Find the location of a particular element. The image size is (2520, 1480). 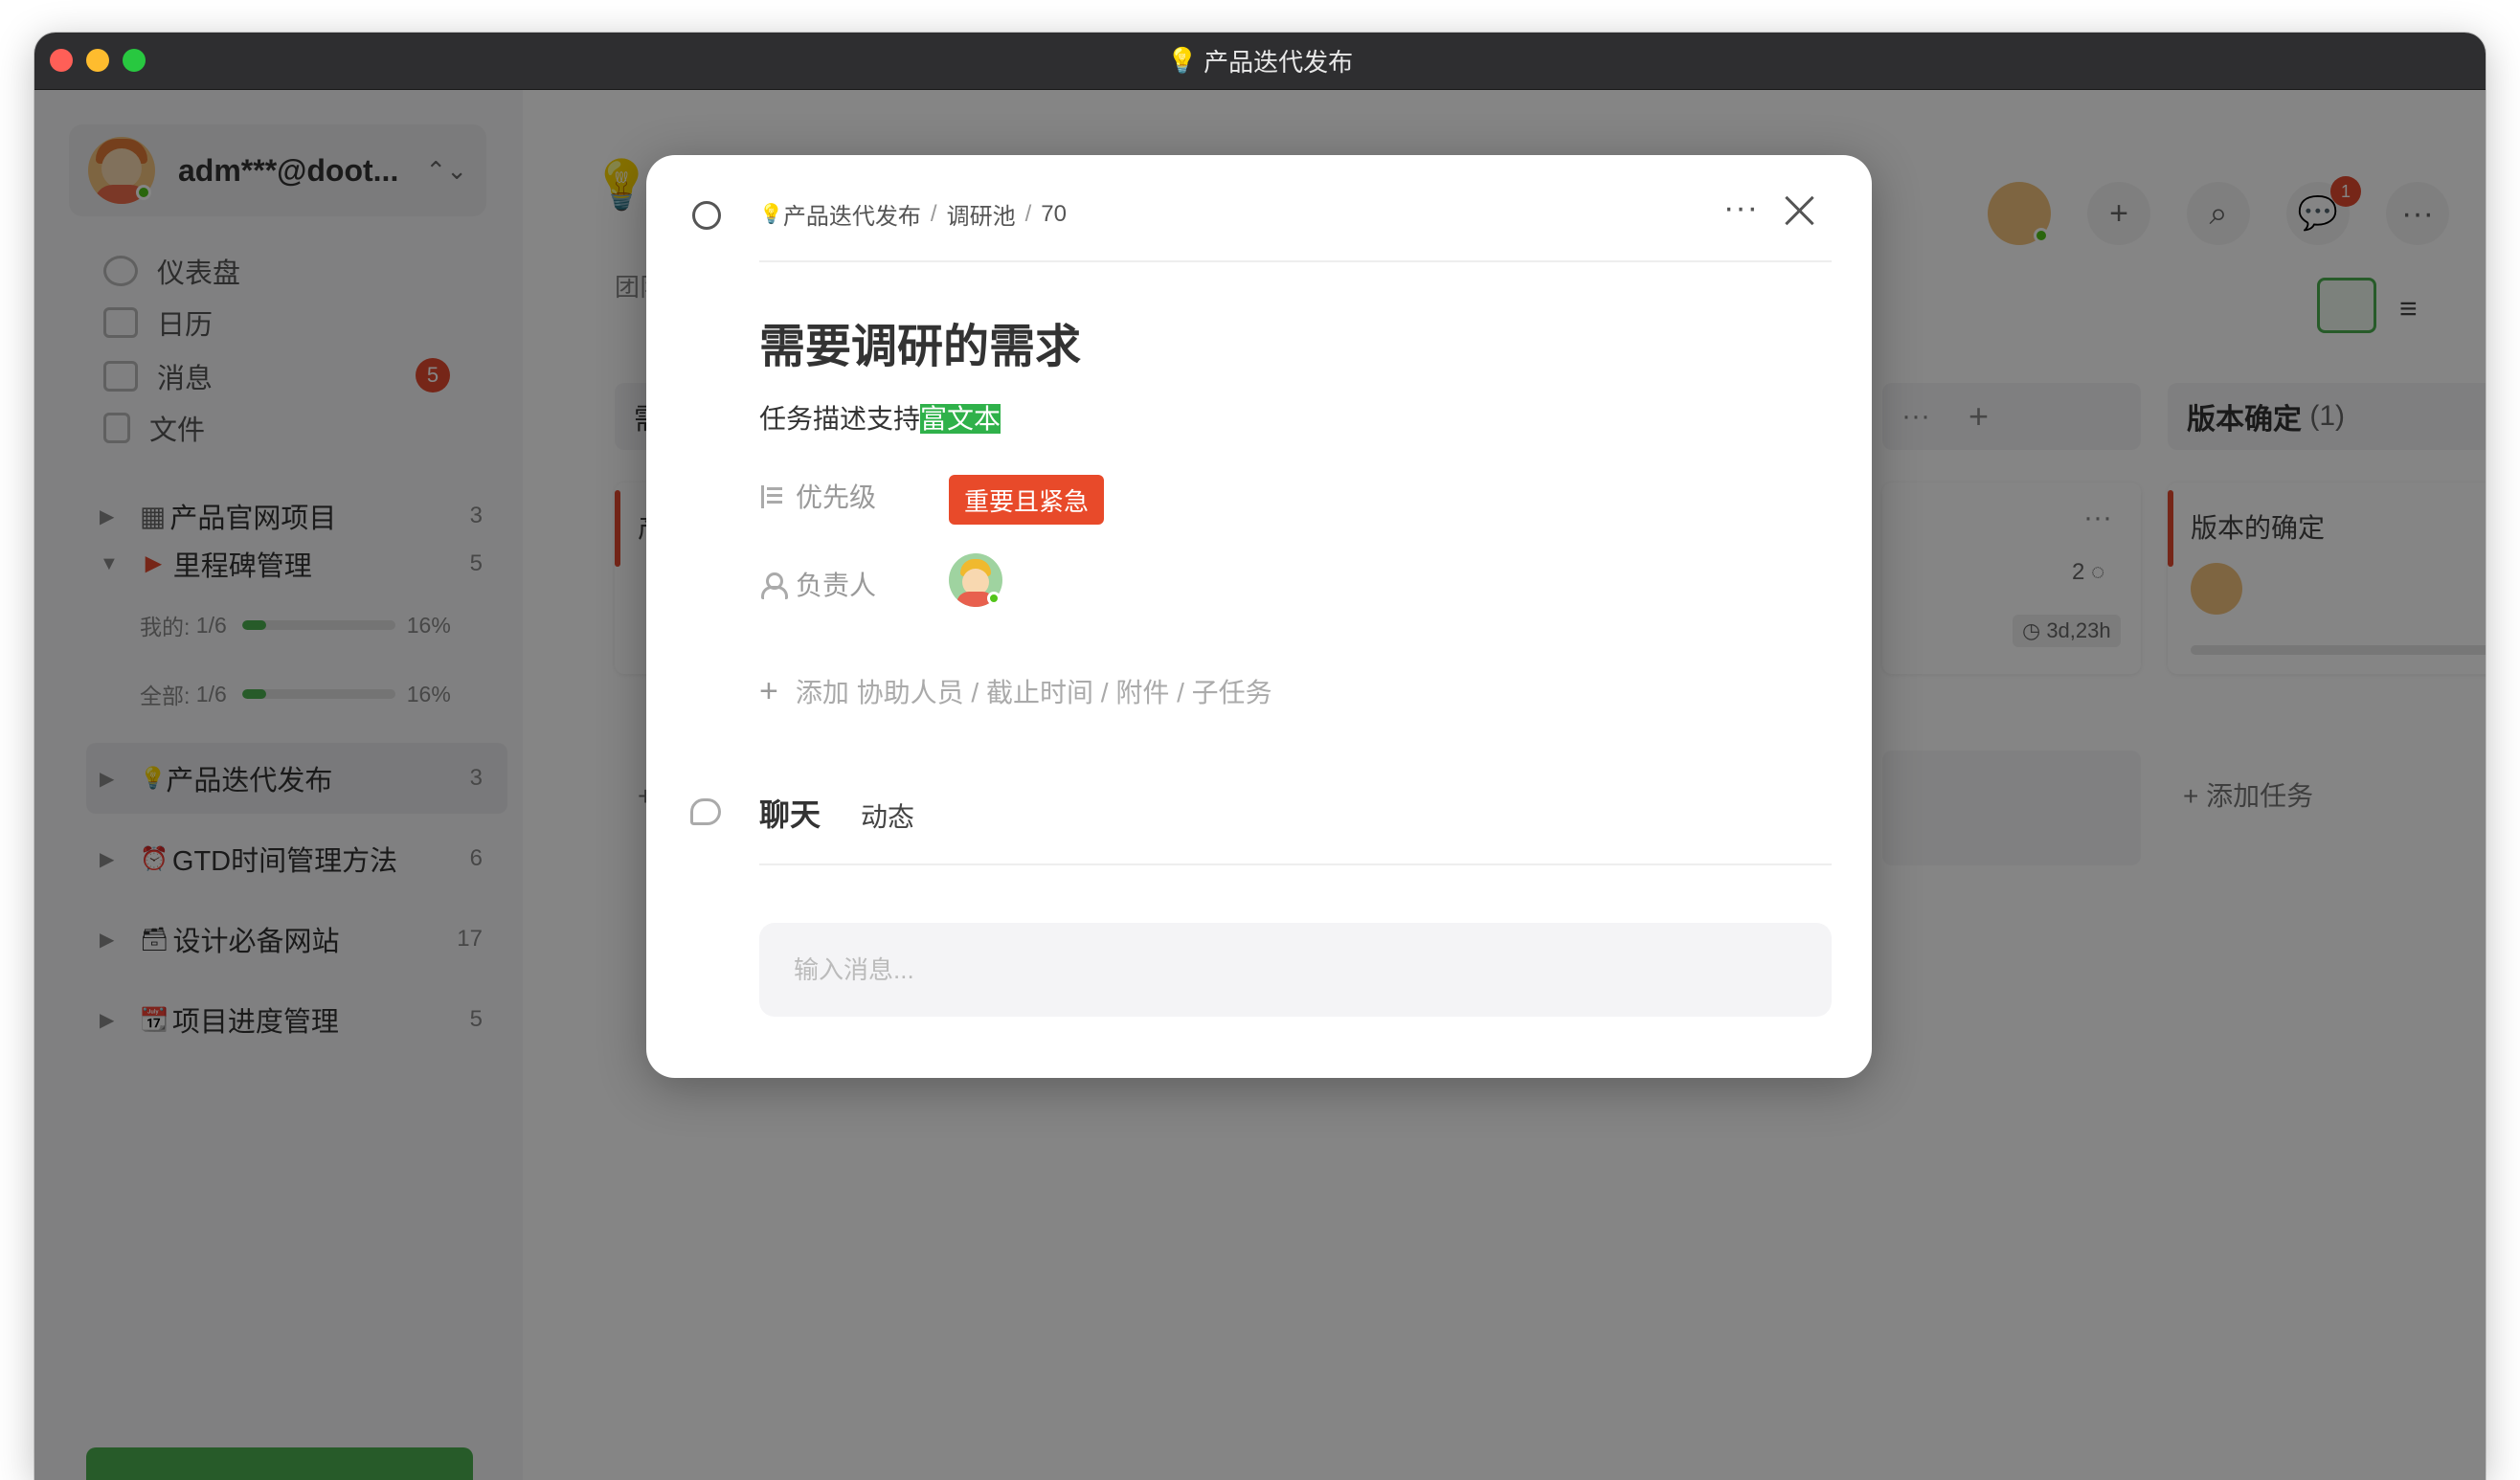

add-attributes-row: + 添加 协助人员 / 截止时间 / 附件 / 子任务 is located at coordinates (1016, 691).